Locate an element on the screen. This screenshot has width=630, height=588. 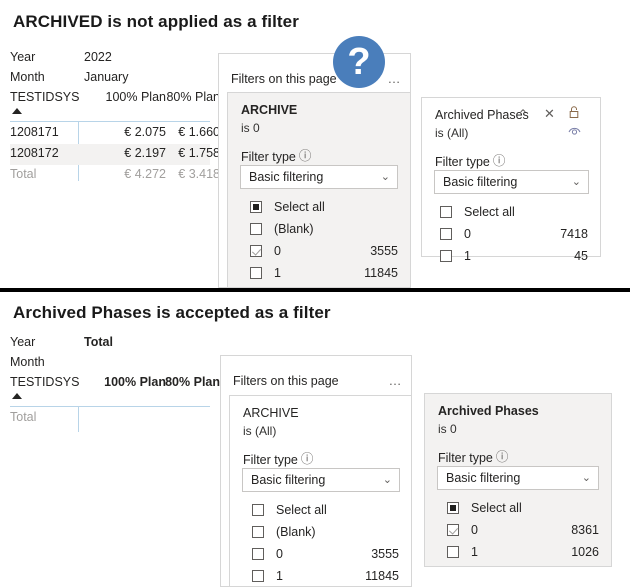
total-label: Total is located at coordinates (23, 417).